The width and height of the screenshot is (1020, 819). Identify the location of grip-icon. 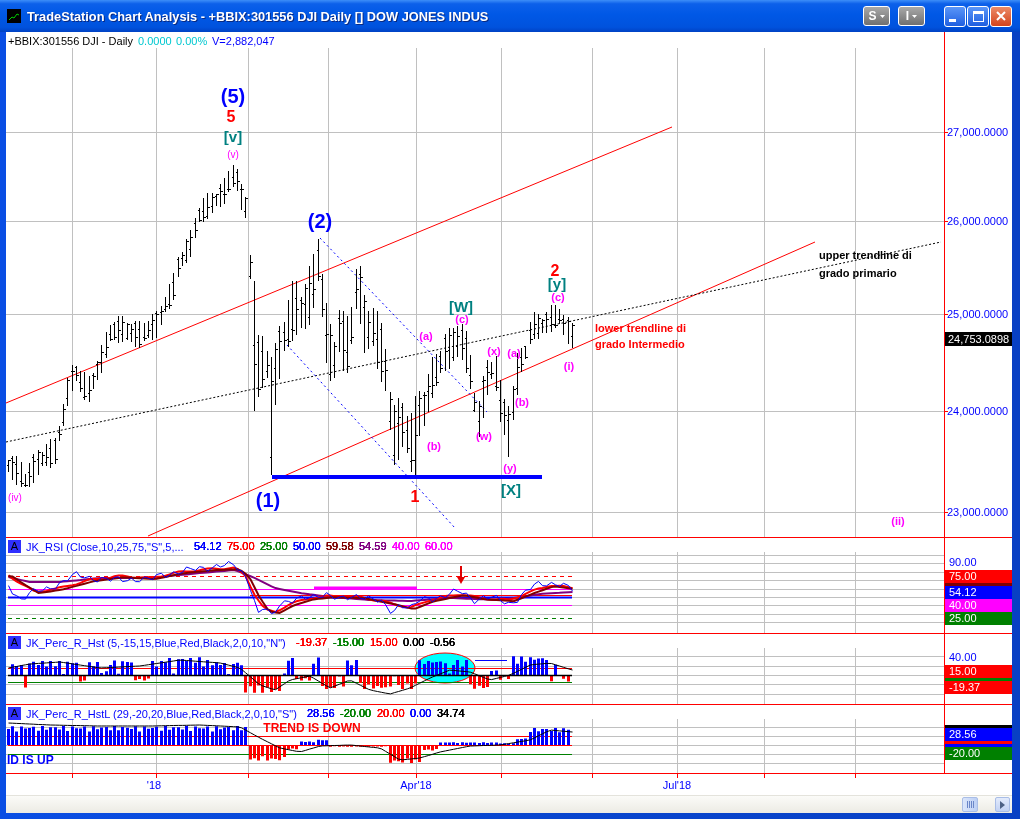
(970, 804).